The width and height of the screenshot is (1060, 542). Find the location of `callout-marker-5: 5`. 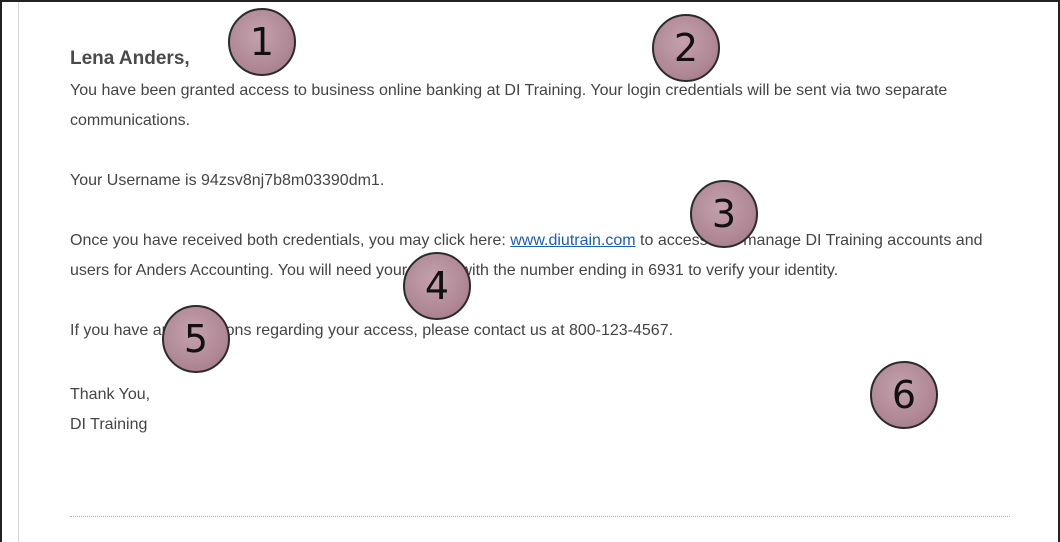

callout-marker-5: 5 is located at coordinates (196, 339).